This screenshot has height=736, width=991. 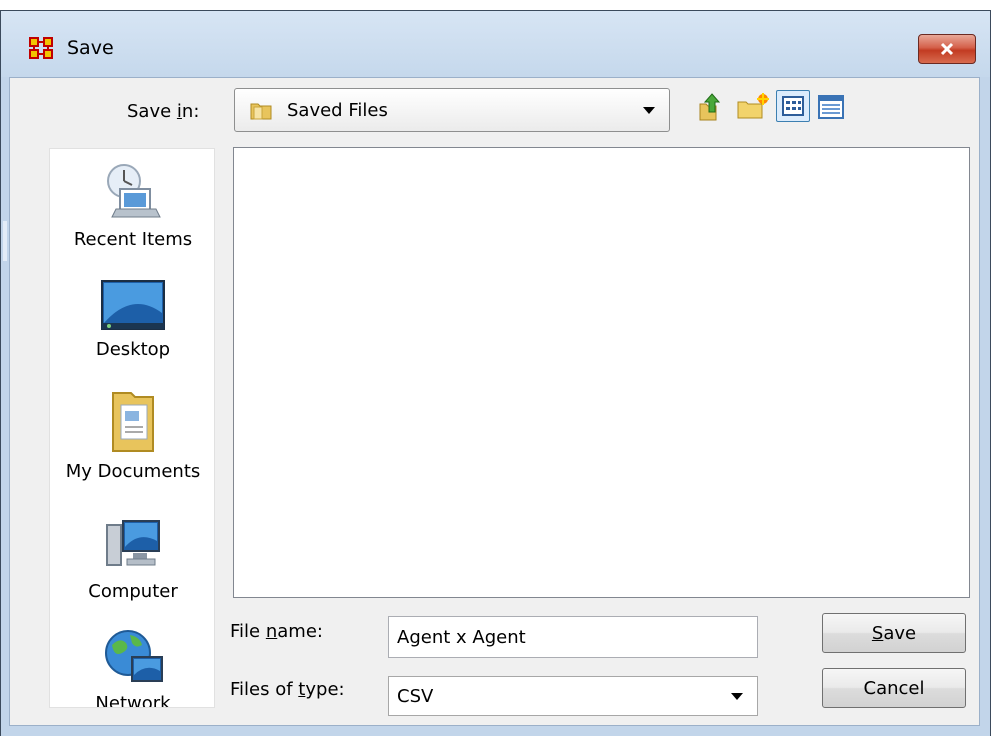 I want to click on window-title: Save, so click(x=90, y=48).